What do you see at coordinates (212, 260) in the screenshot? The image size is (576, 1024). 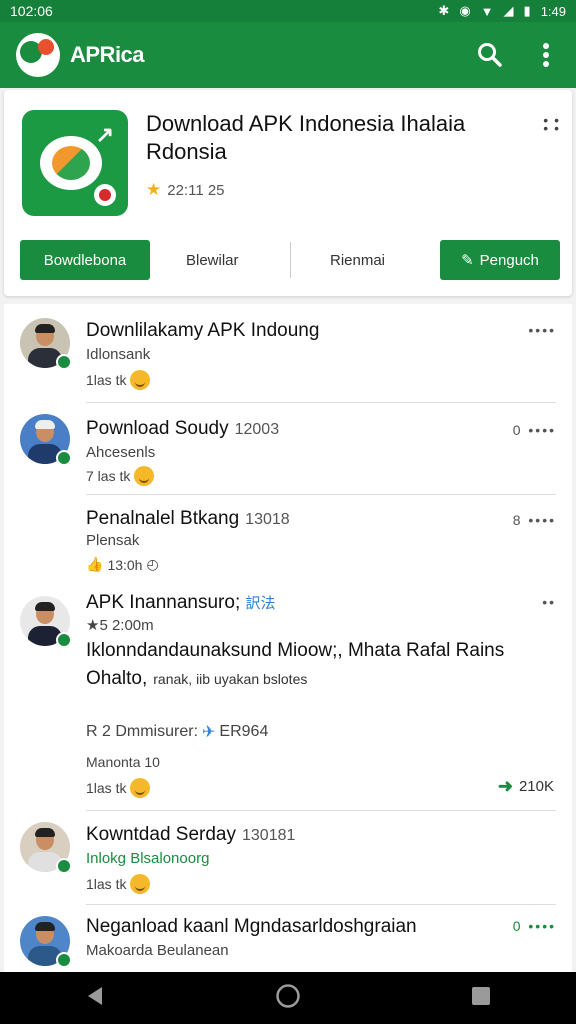 I see `button-2: Blewilar` at bounding box center [212, 260].